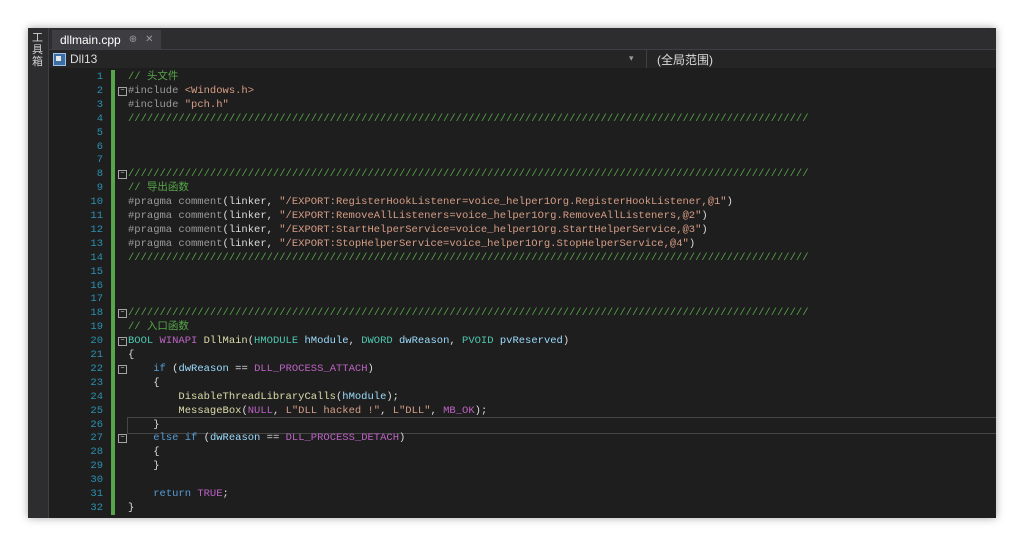 This screenshot has height=546, width=1024. What do you see at coordinates (522, 299) in the screenshot?
I see `code-line: 17` at bounding box center [522, 299].